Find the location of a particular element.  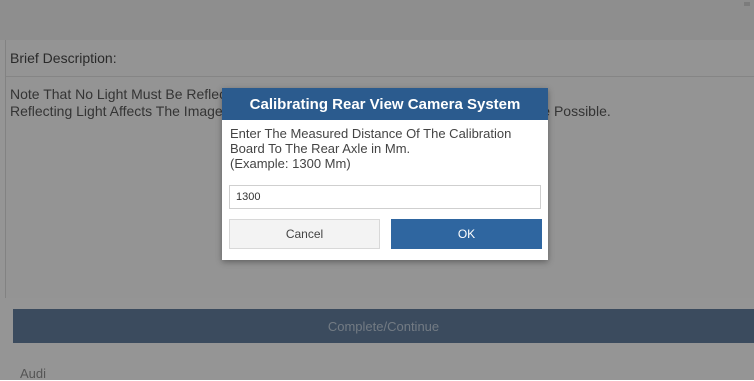

dialog-message-line: (Example: 1300 Mm) is located at coordinates (290, 163).